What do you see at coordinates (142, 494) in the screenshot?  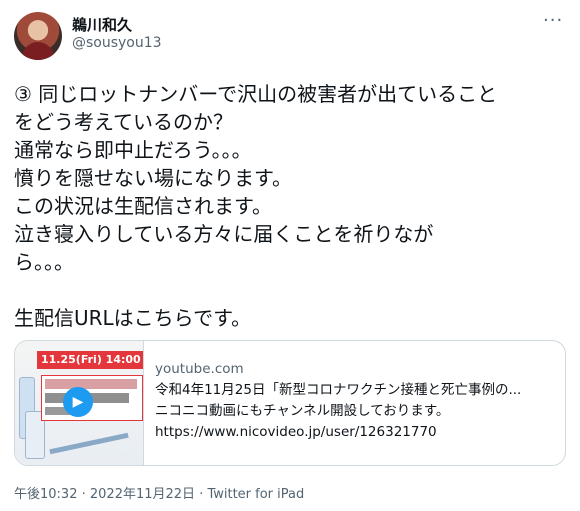 I see `tweet-date: 2022年11月22日` at bounding box center [142, 494].